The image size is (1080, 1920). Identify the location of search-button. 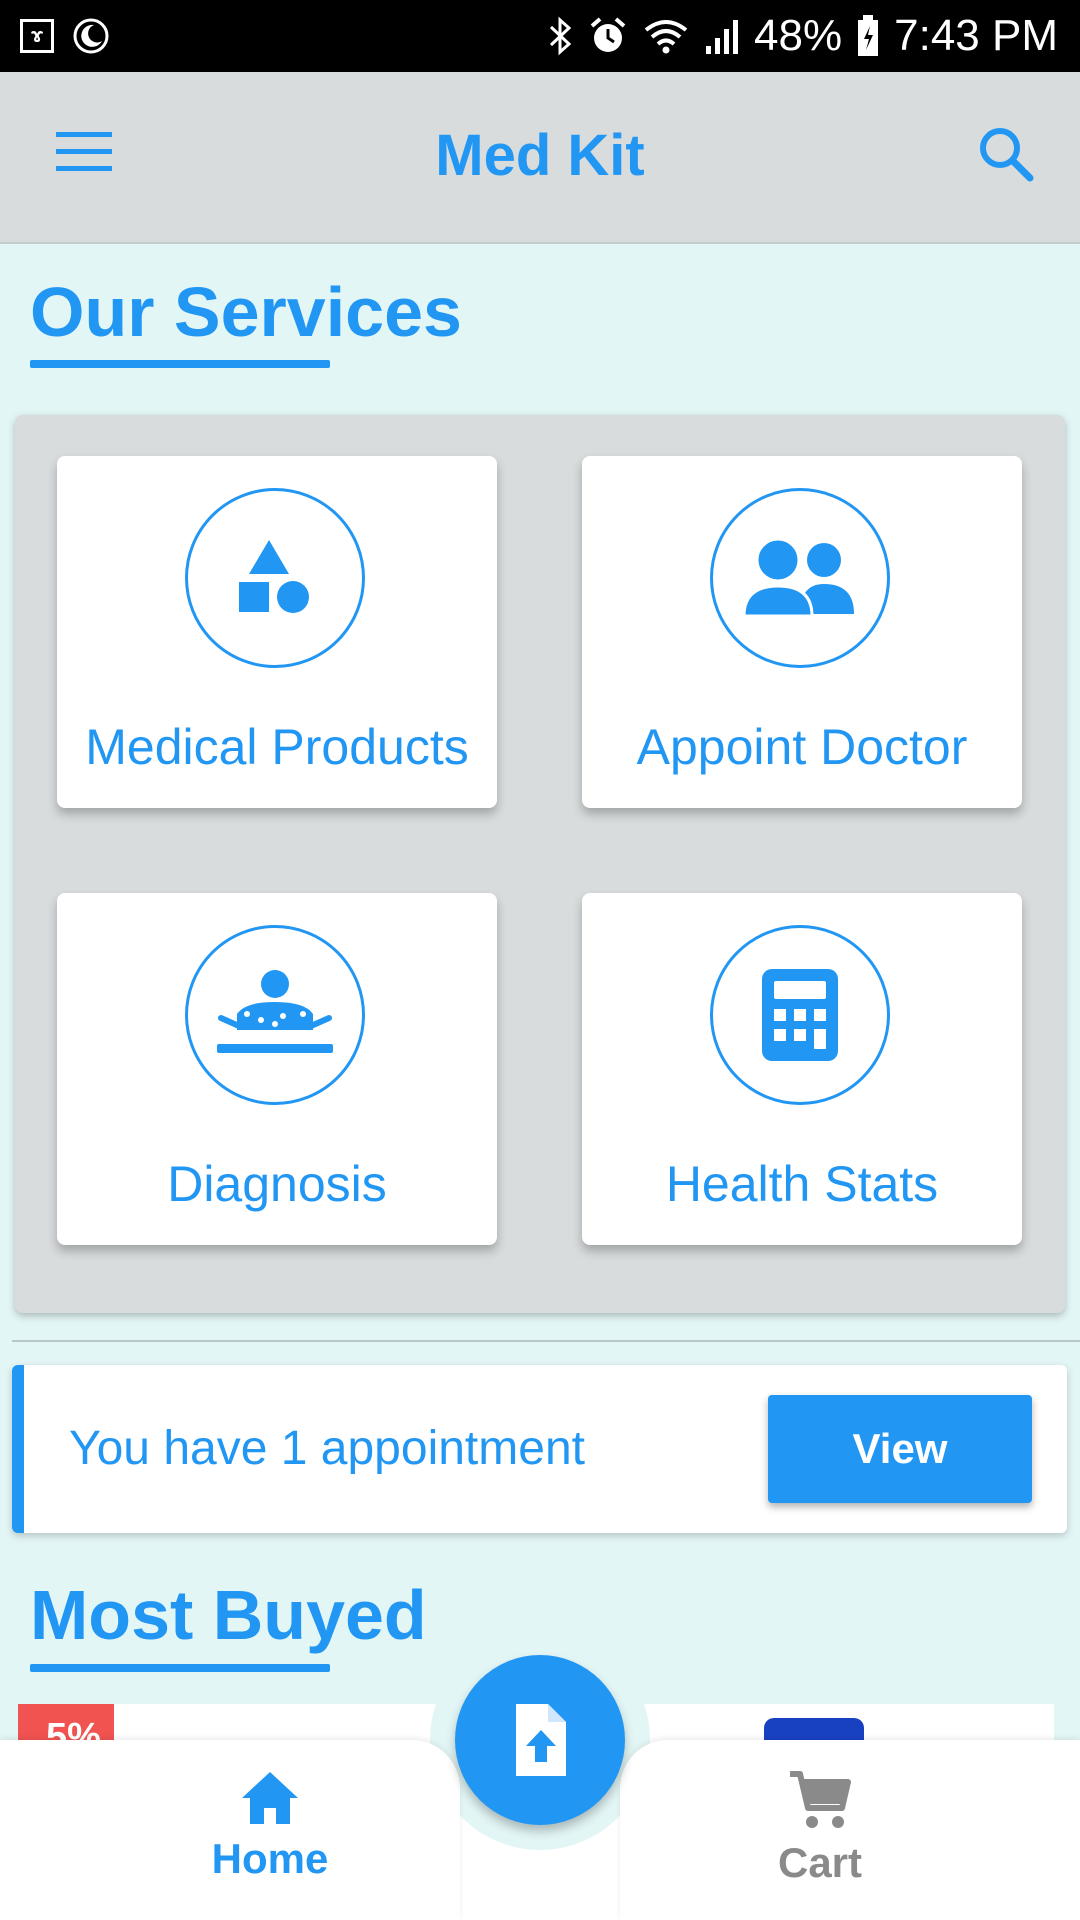
(1006, 154).